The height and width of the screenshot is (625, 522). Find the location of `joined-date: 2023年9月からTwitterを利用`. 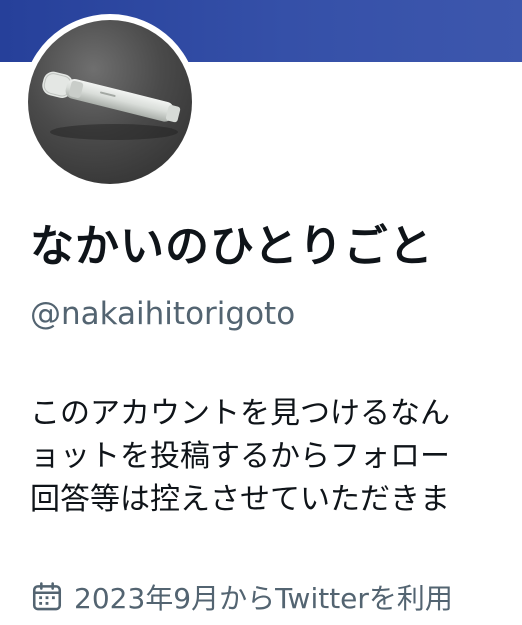

joined-date: 2023年9月からTwitterを利用 is located at coordinates (241, 597).